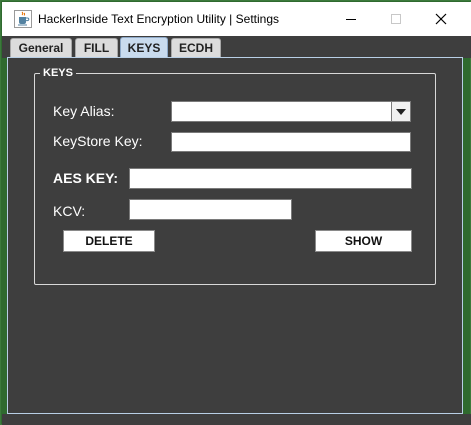  I want to click on key-alias-dropdown, so click(291, 111).